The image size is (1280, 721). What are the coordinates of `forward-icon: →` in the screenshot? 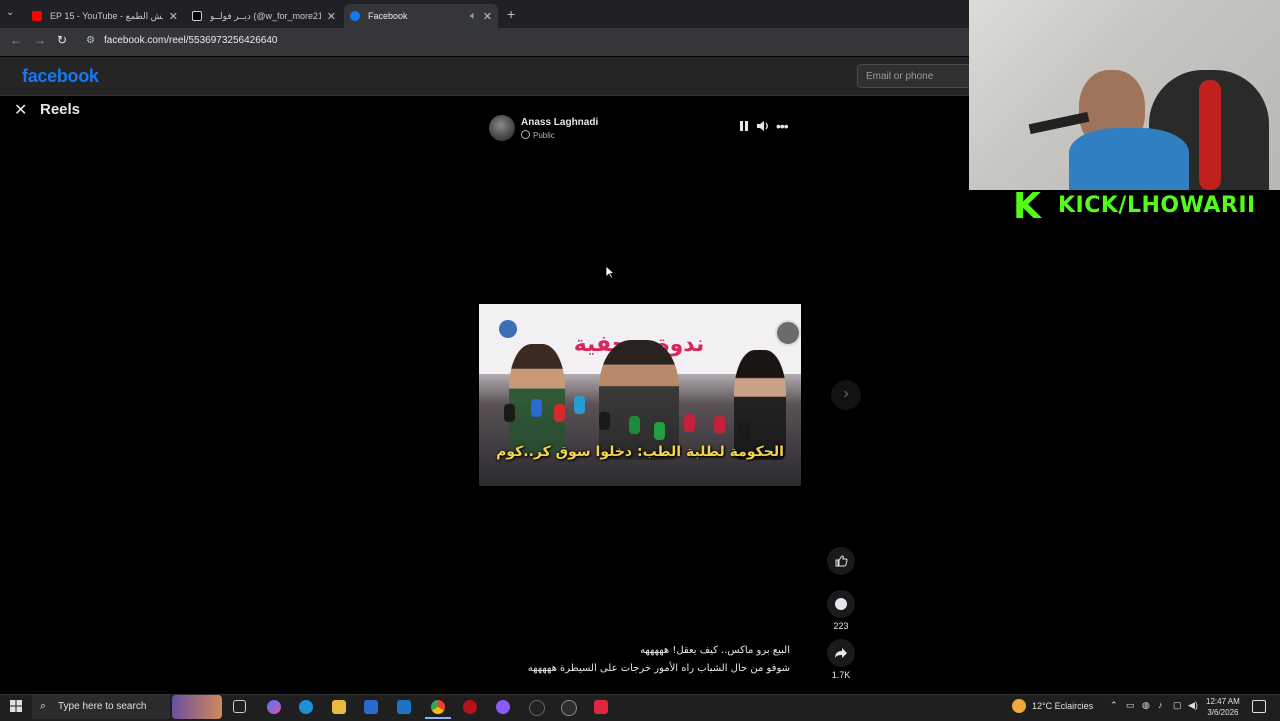 It's located at (40, 40).